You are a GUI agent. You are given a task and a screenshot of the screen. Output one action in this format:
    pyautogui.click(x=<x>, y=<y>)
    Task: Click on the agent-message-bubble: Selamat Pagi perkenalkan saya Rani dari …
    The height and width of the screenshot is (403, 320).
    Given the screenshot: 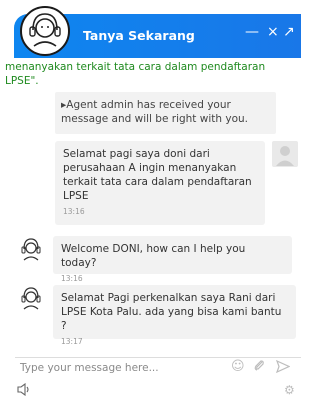 What is the action you would take?
    pyautogui.click(x=174, y=315)
    